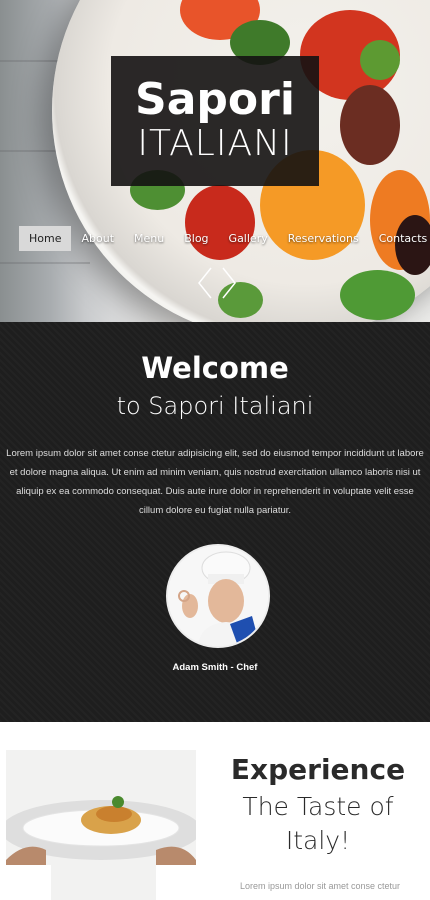 The width and height of the screenshot is (430, 900). Describe the element at coordinates (229, 283) in the screenshot. I see `chevron-right-icon` at that location.